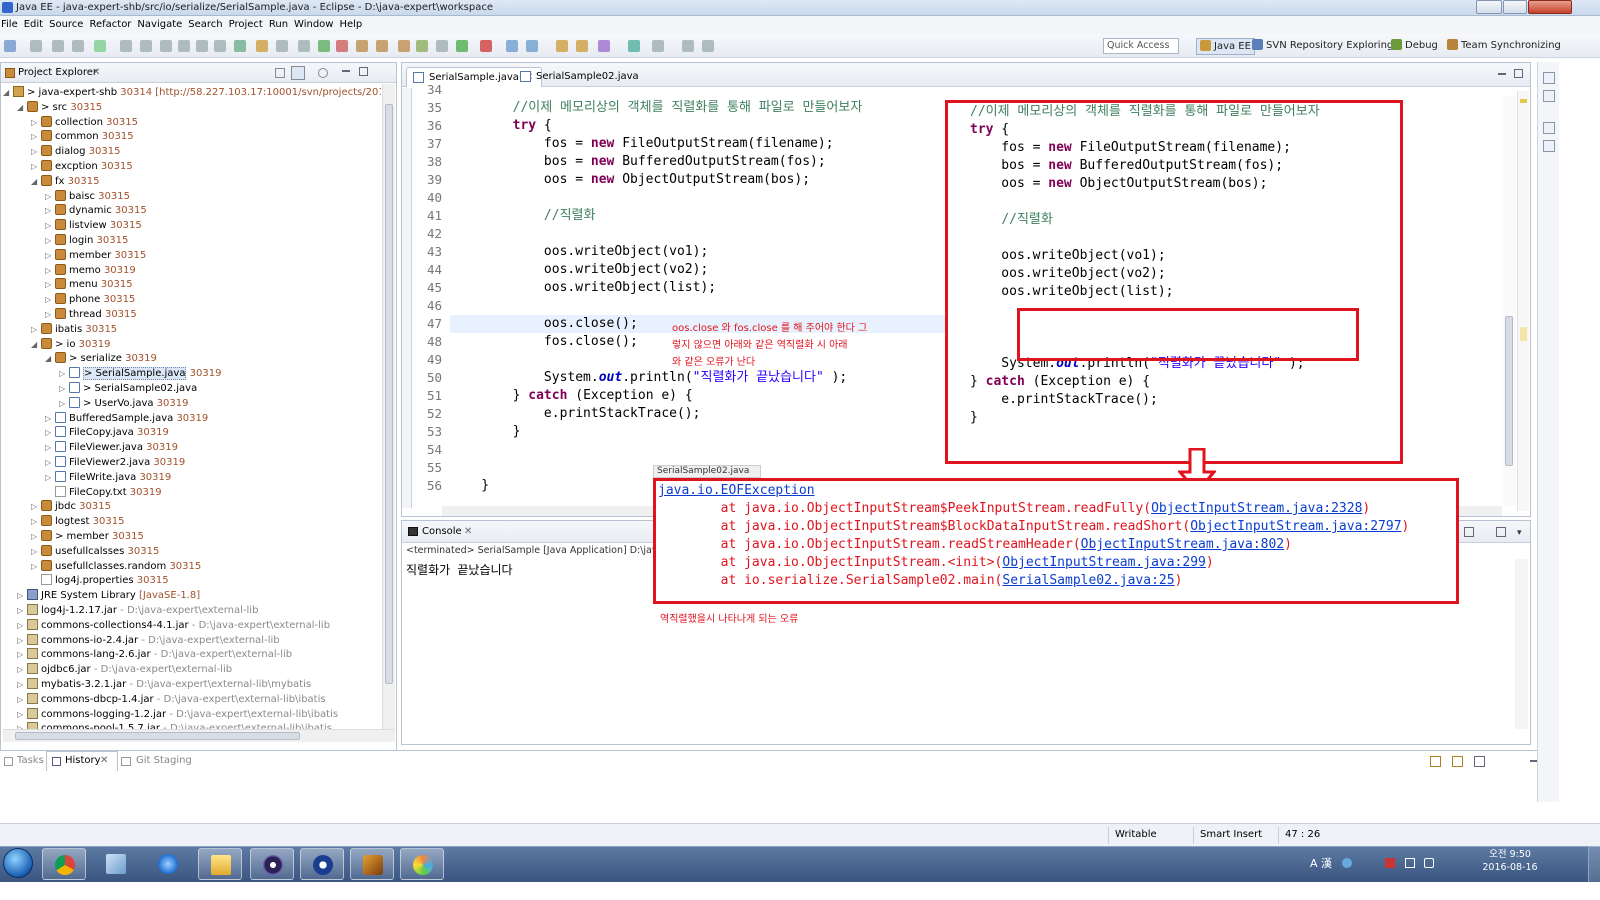  I want to click on tree-item: ▷ logtest 30315, so click(77, 521).